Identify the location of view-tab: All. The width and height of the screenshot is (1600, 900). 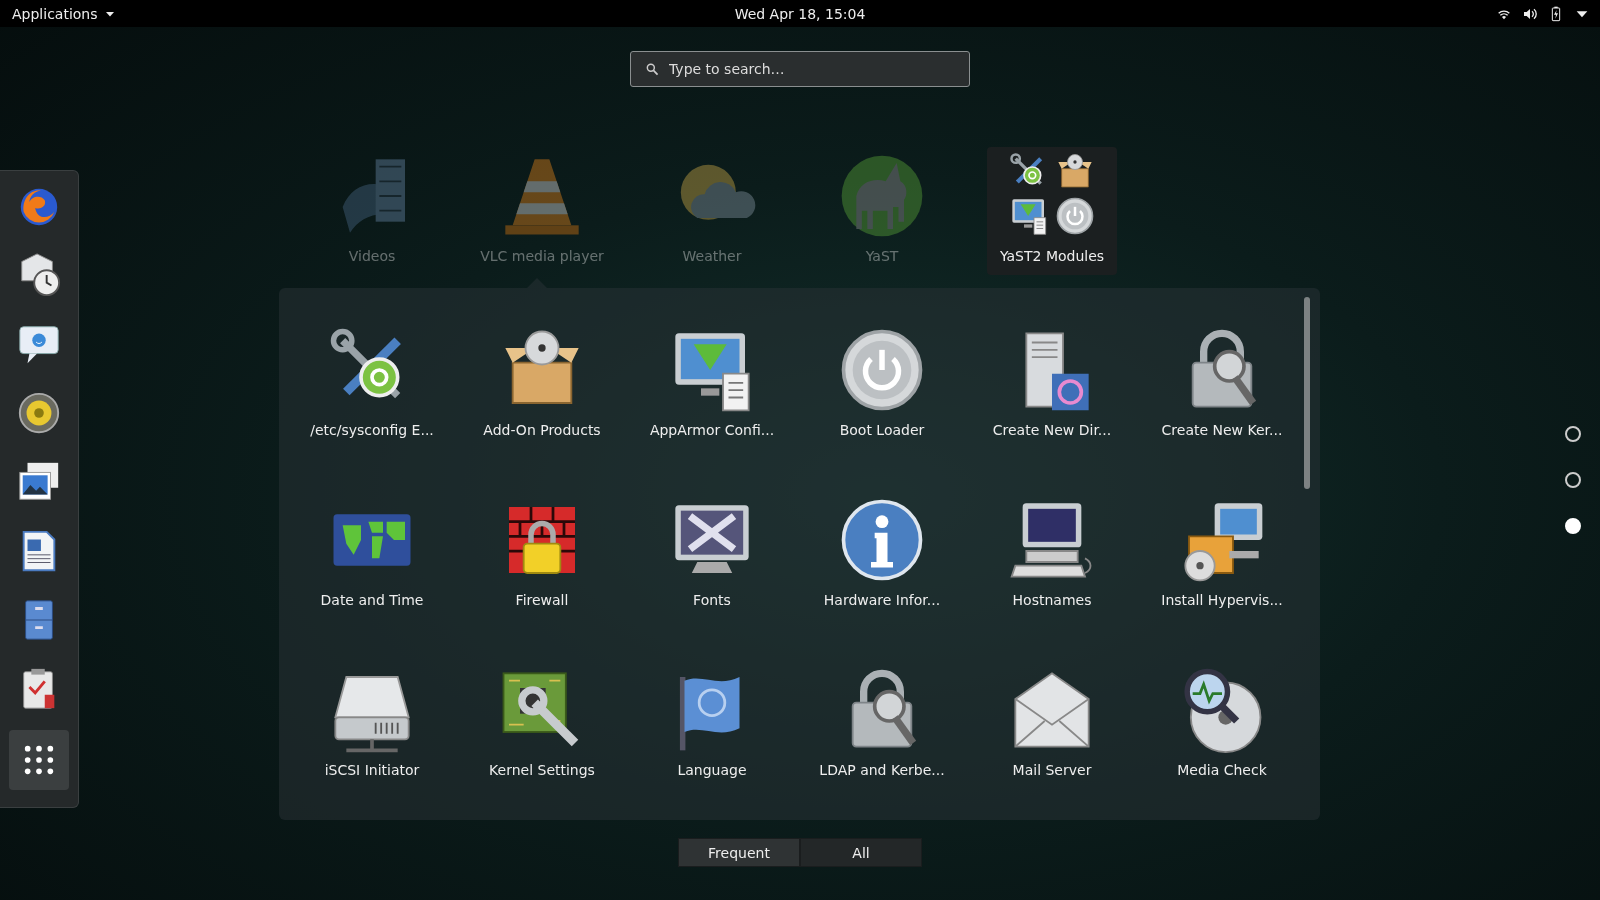
(861, 852).